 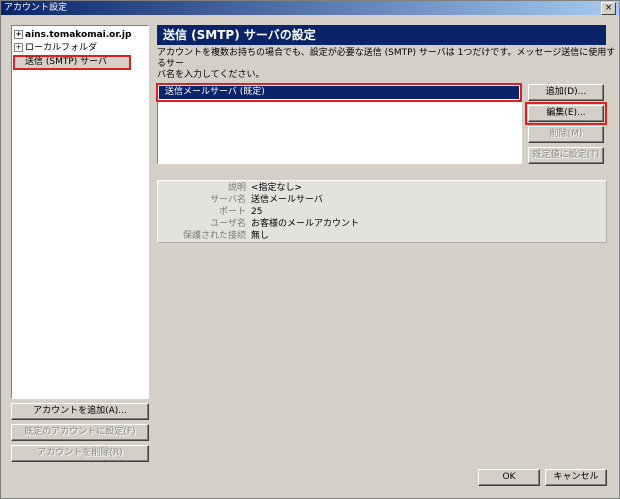 I want to click on detail-label: ポート, so click(x=232, y=212).